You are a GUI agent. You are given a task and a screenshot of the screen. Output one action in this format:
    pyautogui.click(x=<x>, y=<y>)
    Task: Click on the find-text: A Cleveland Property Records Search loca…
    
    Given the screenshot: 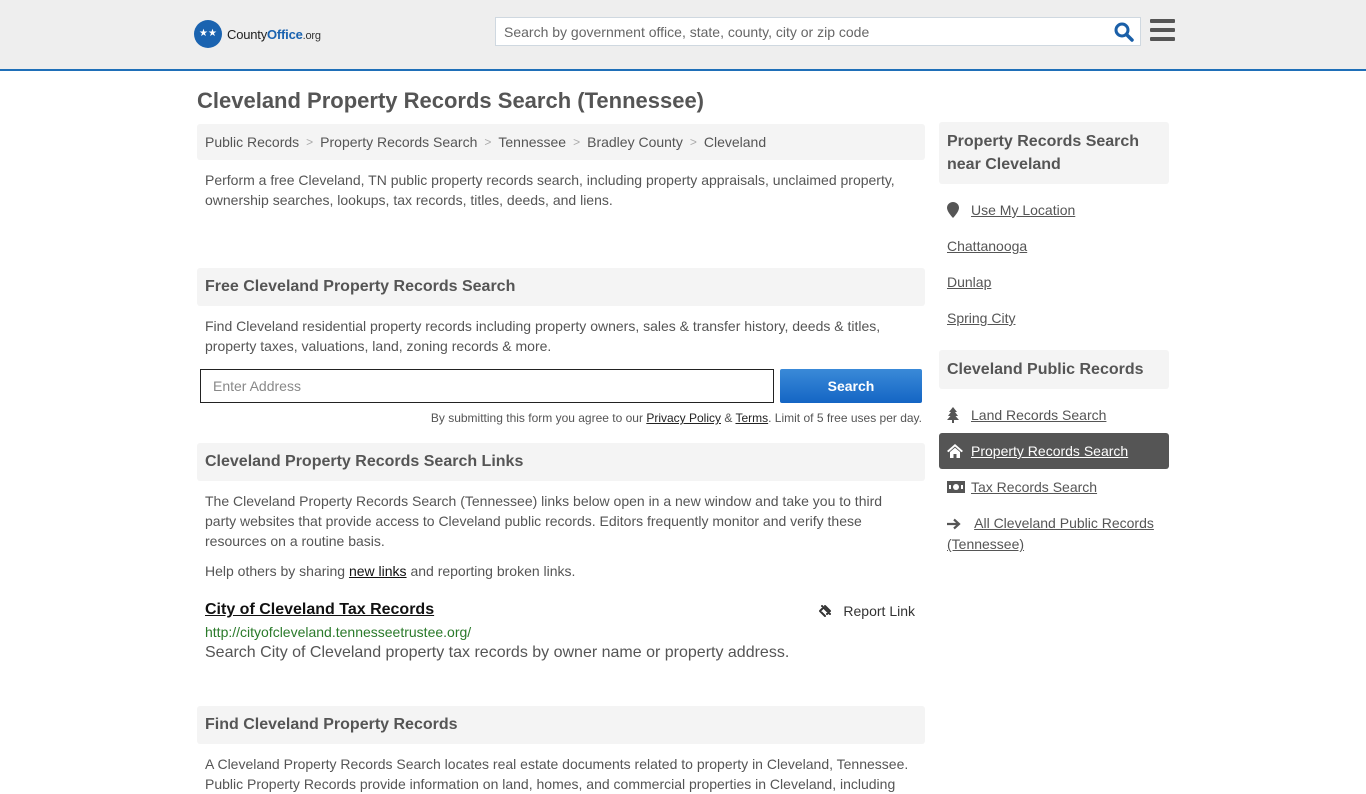 What is the action you would take?
    pyautogui.click(x=557, y=774)
    